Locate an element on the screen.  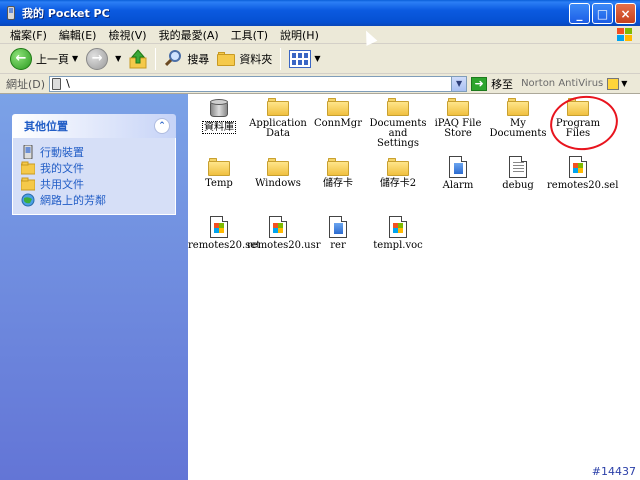
folders-label: 資料夾 is located at coordinates (256, 59).